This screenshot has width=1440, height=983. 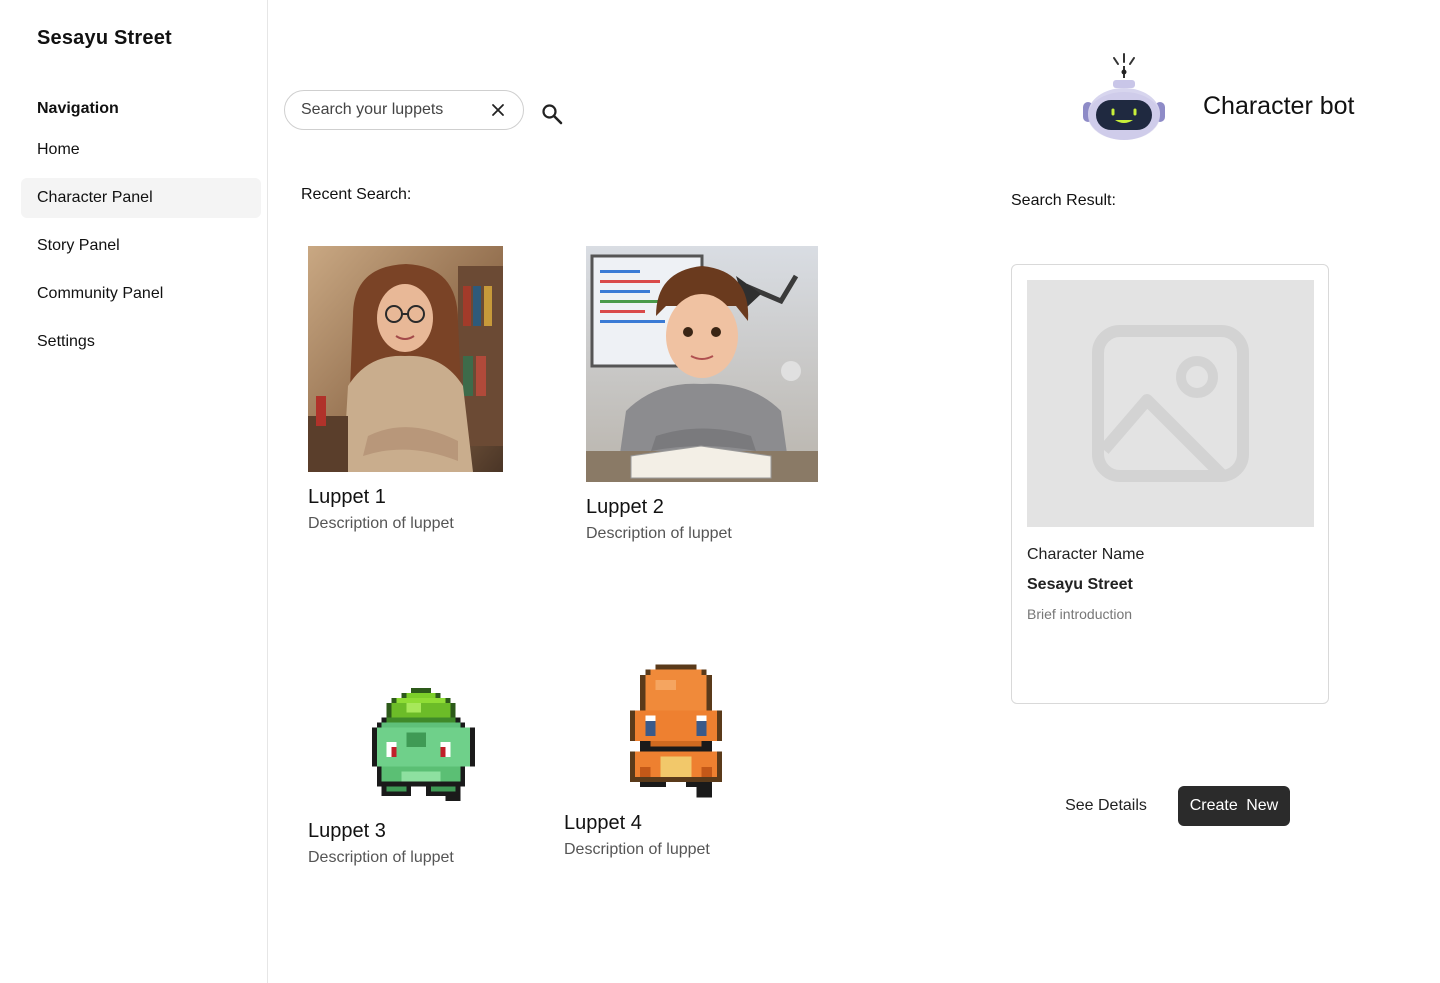 I want to click on navigation-heading: Navigation, so click(x=78, y=108).